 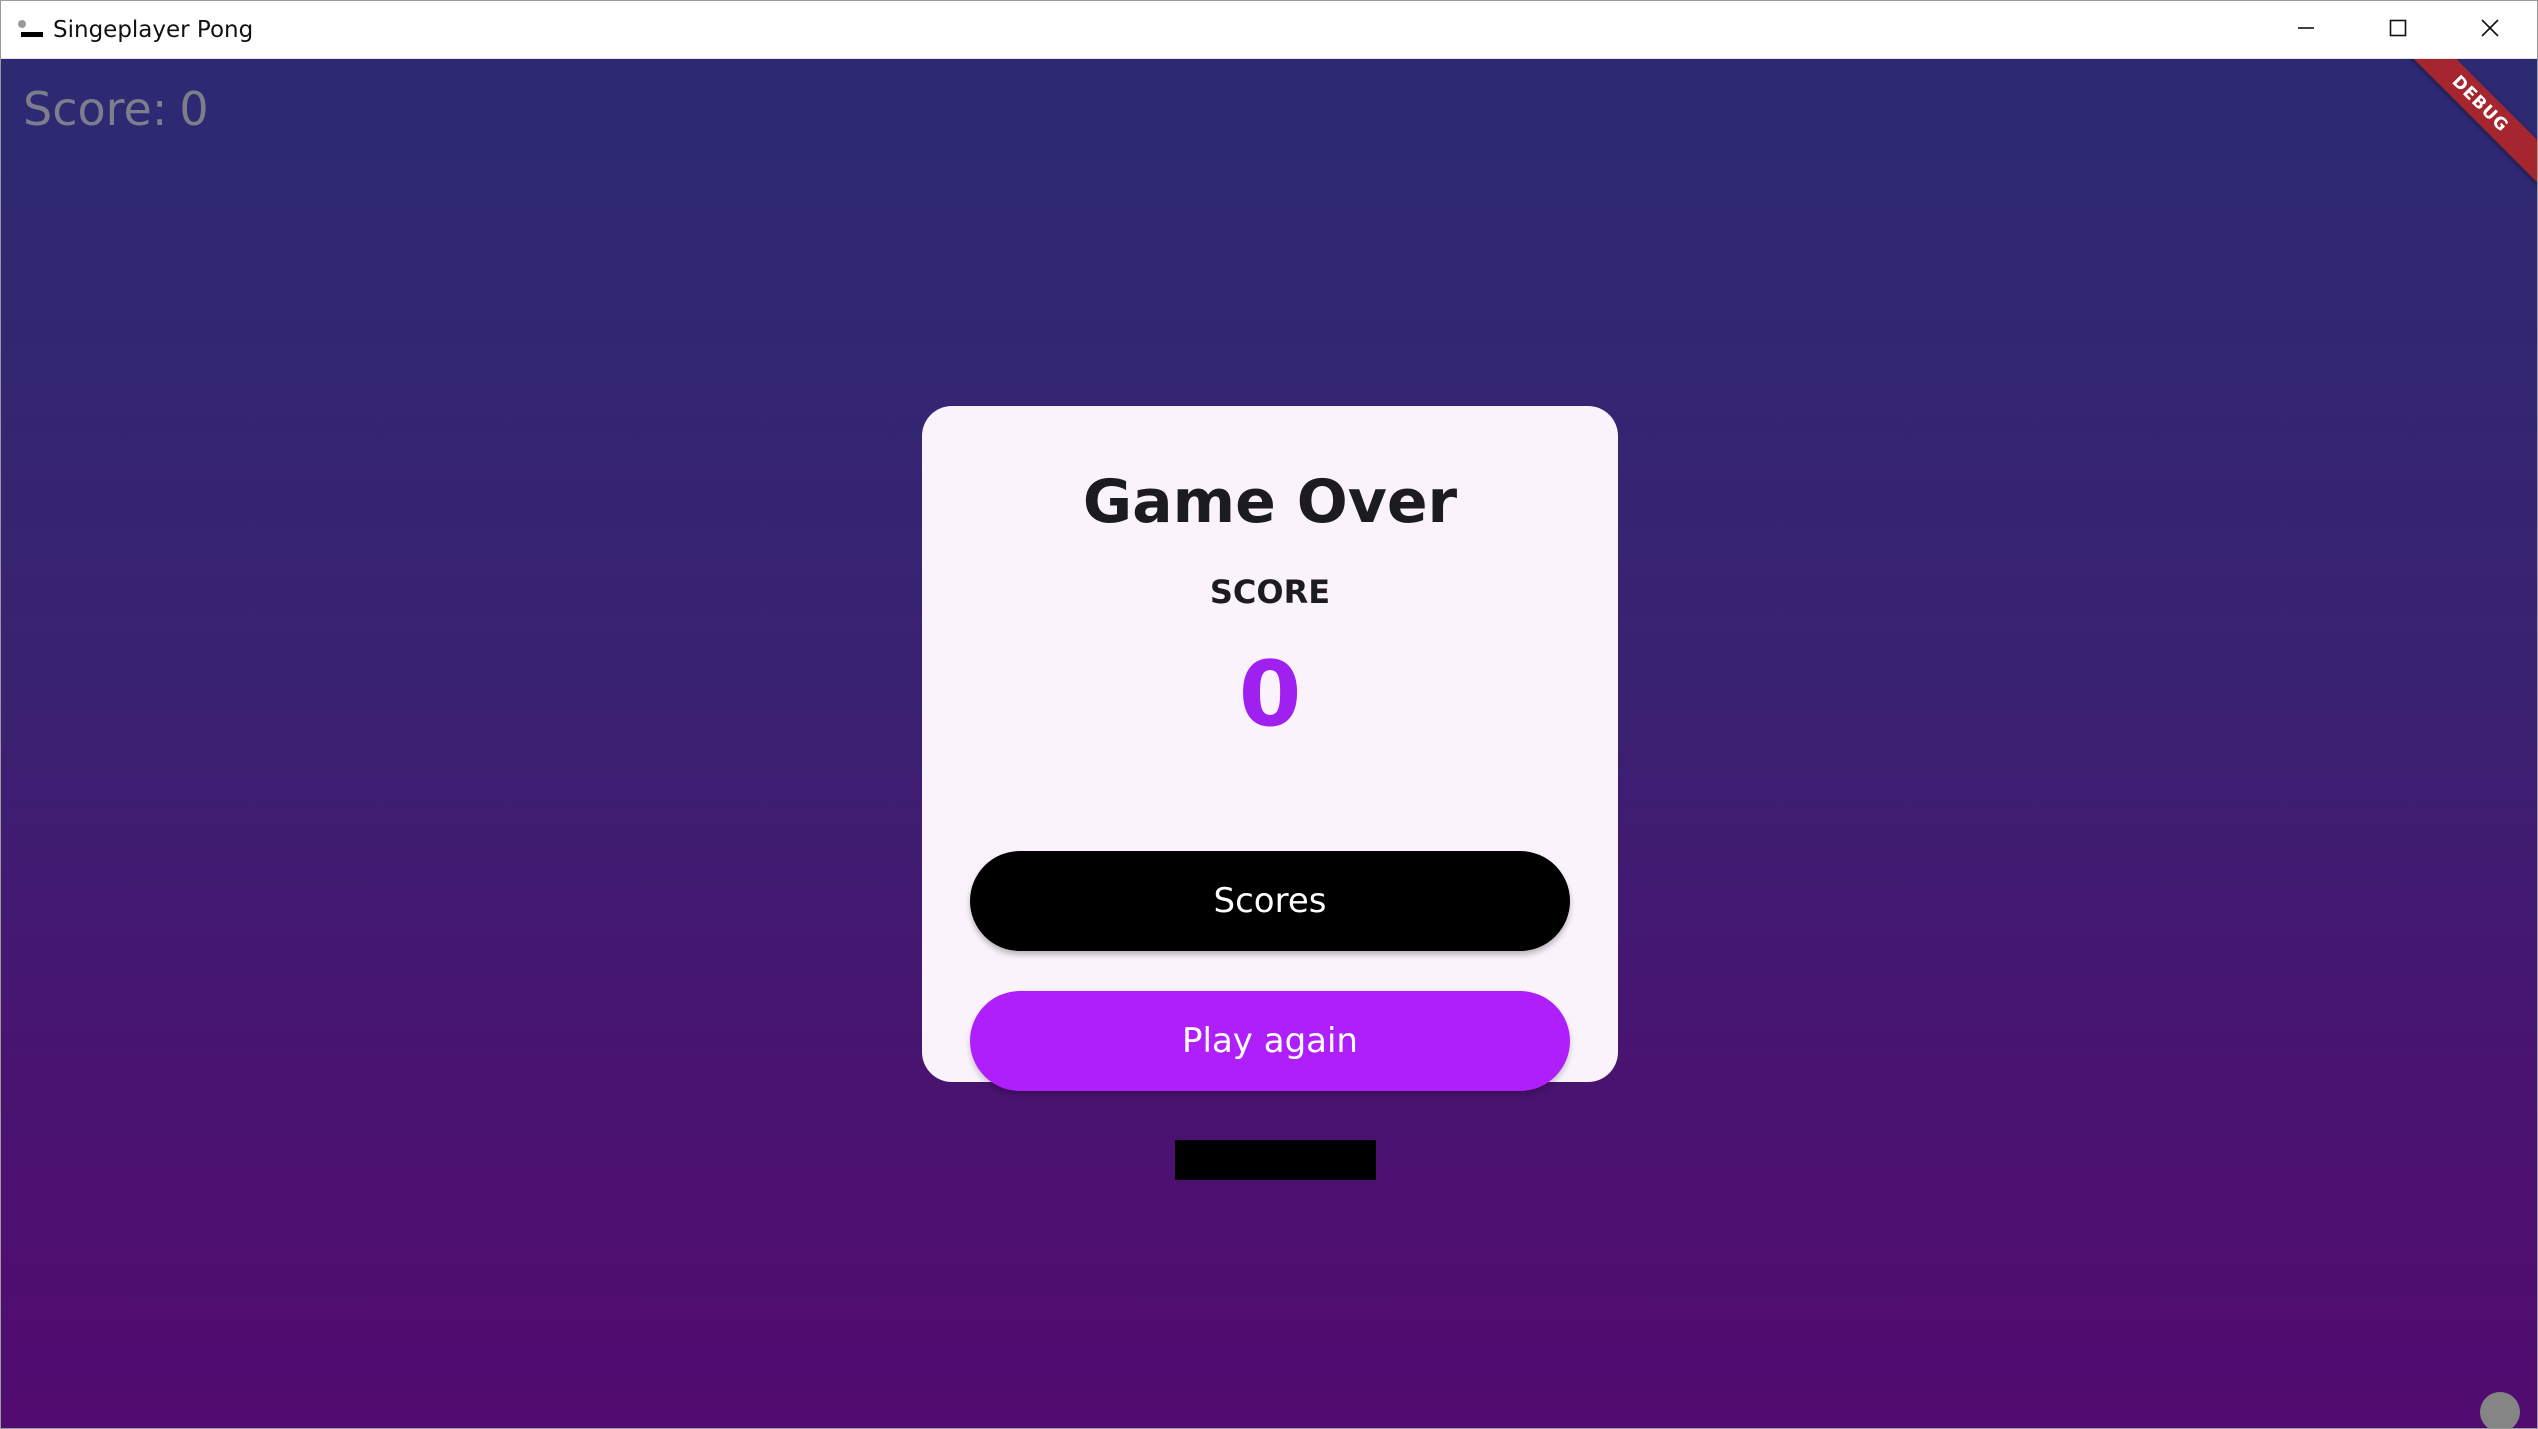 I want to click on close-icon, so click(x=2490, y=30).